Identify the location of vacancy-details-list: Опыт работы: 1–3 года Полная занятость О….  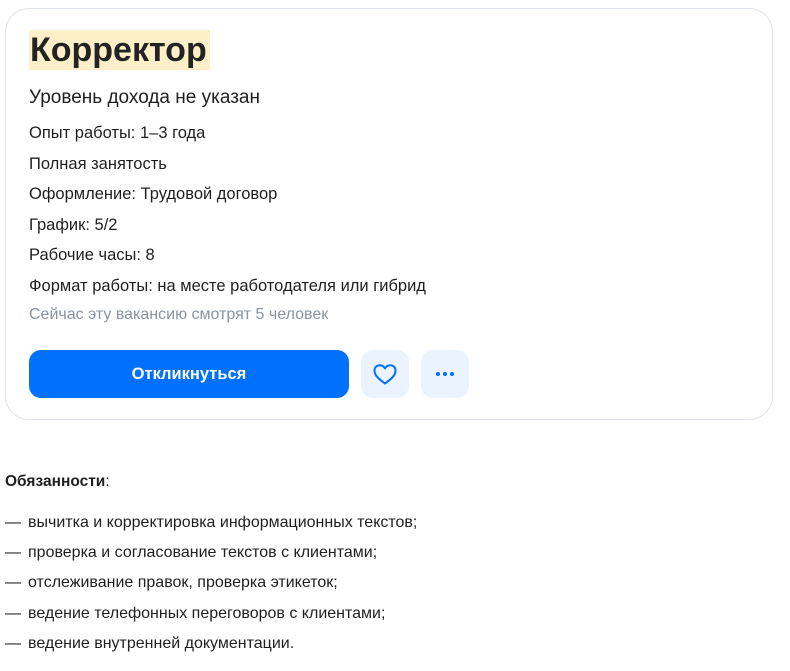
(227, 213).